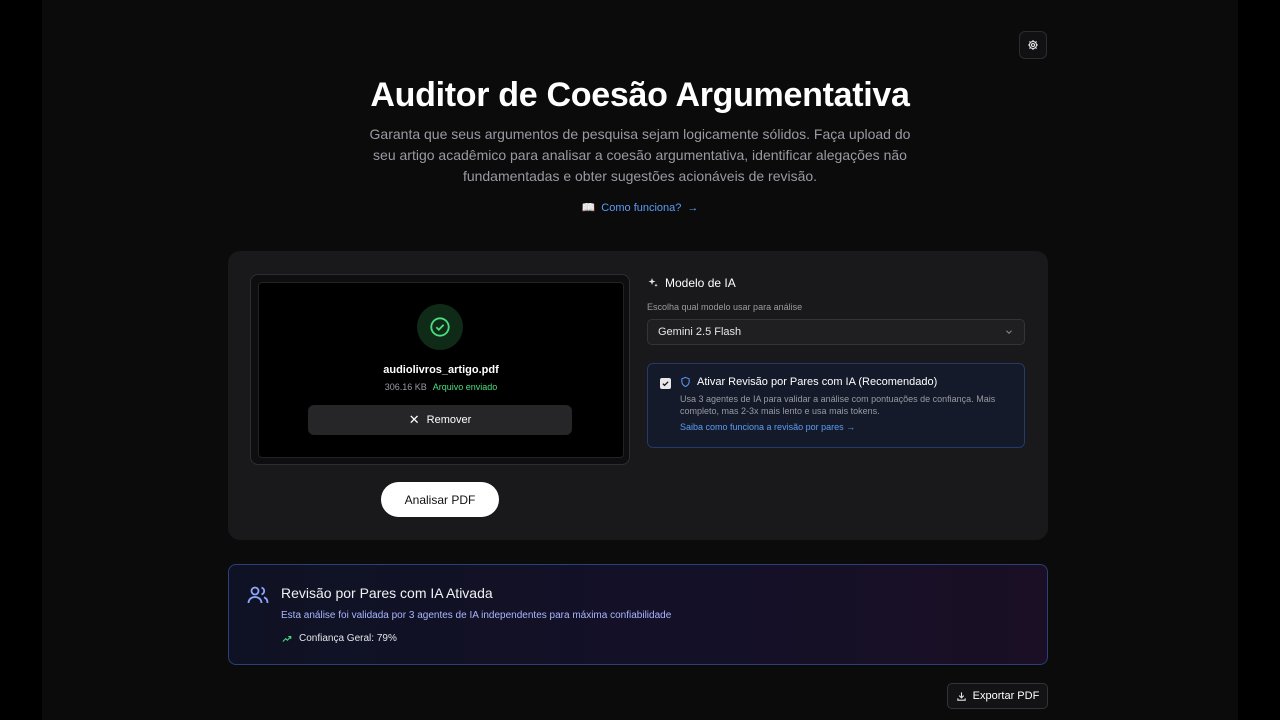 This screenshot has height=720, width=1280. What do you see at coordinates (961, 696) in the screenshot?
I see `download-icon` at bounding box center [961, 696].